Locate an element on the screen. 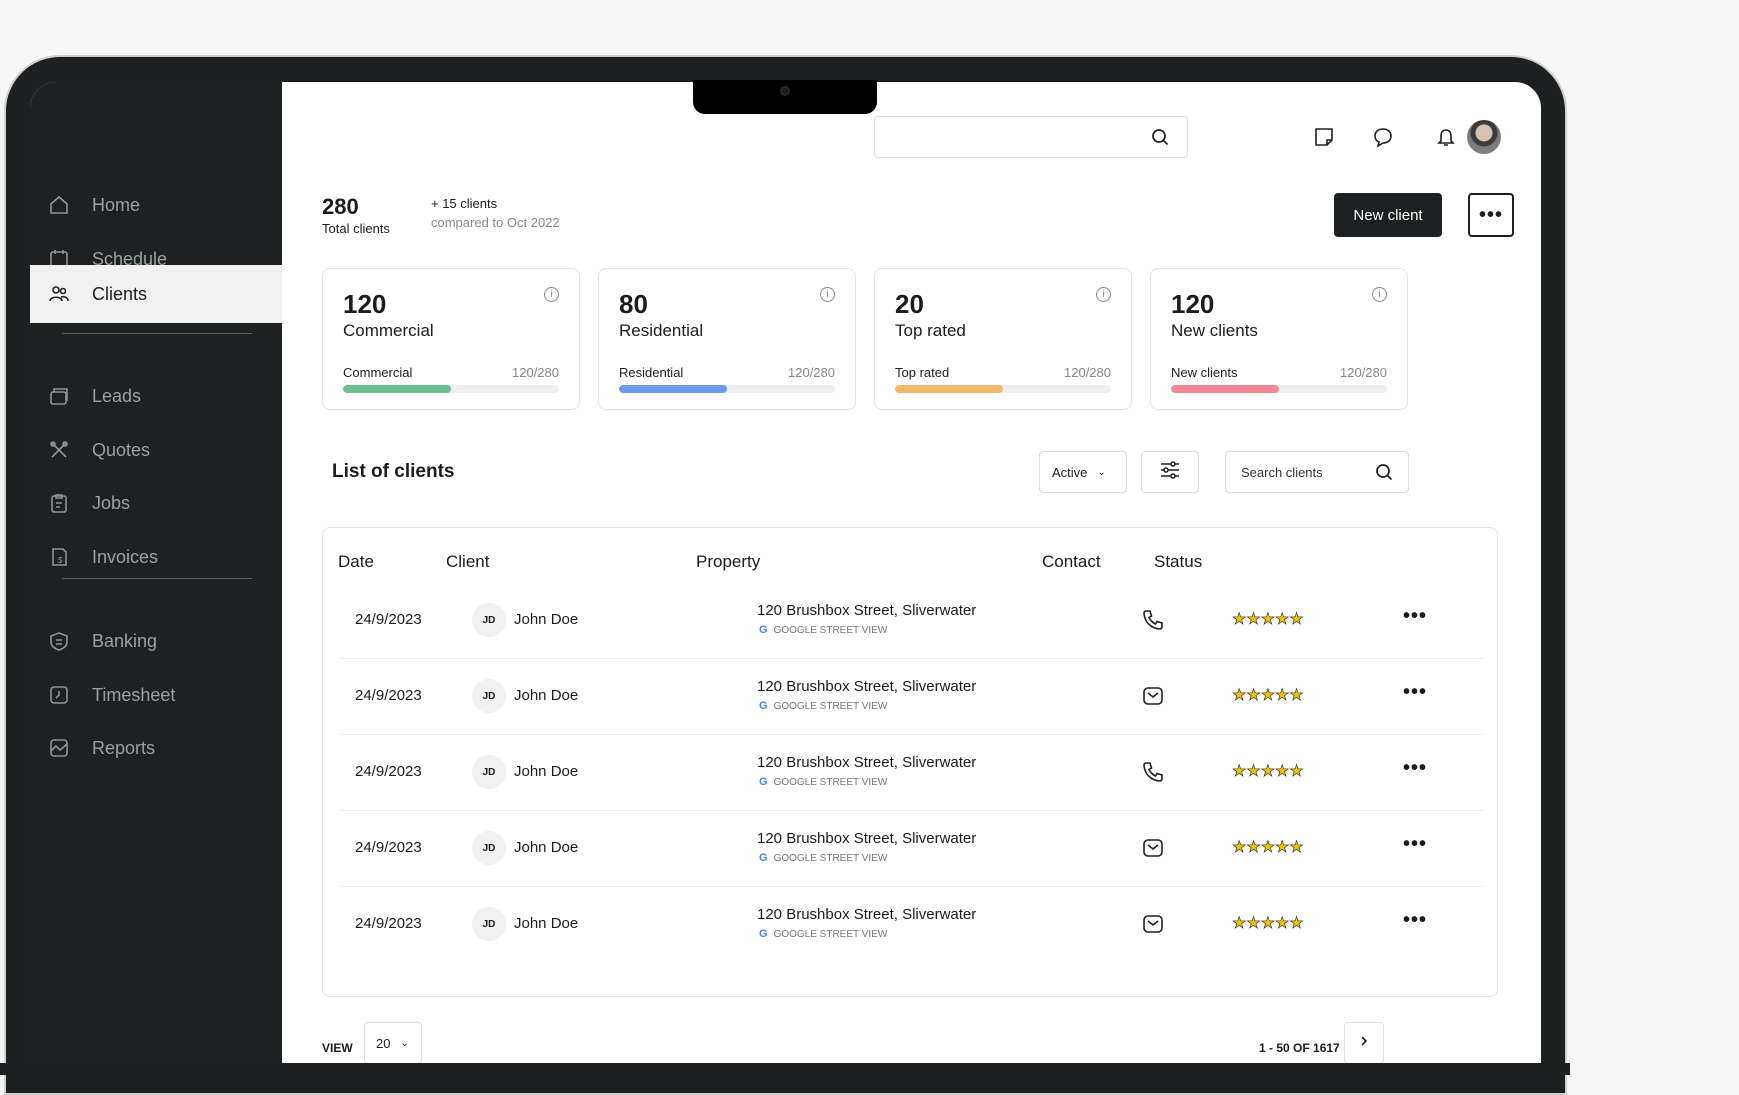 This screenshot has height=1095, width=1739. sidebar-item-leads: Leads is located at coordinates (156, 396).